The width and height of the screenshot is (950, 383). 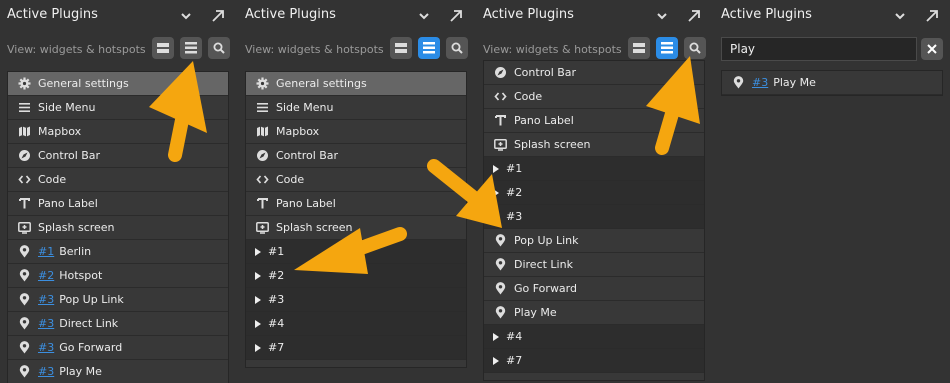 What do you see at coordinates (819, 49) in the screenshot?
I see `search-input` at bounding box center [819, 49].